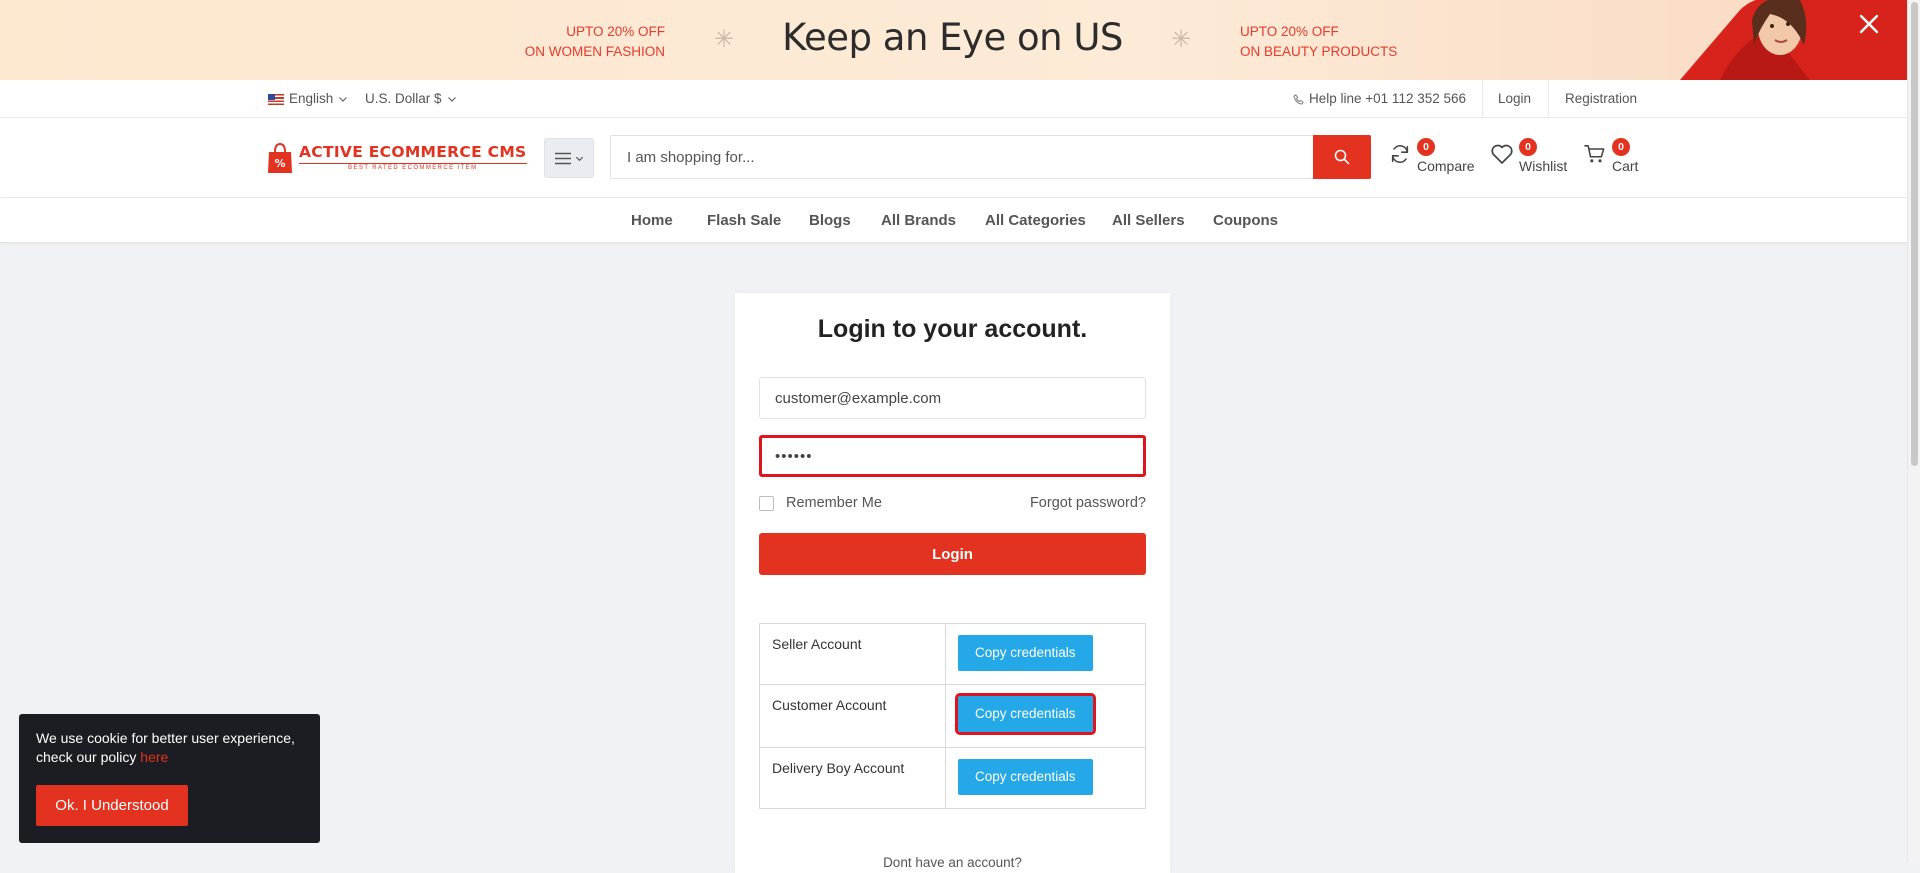  I want to click on promo-left-text: UPTO 20% OFF ON WOMEN FASHION, so click(585, 42).